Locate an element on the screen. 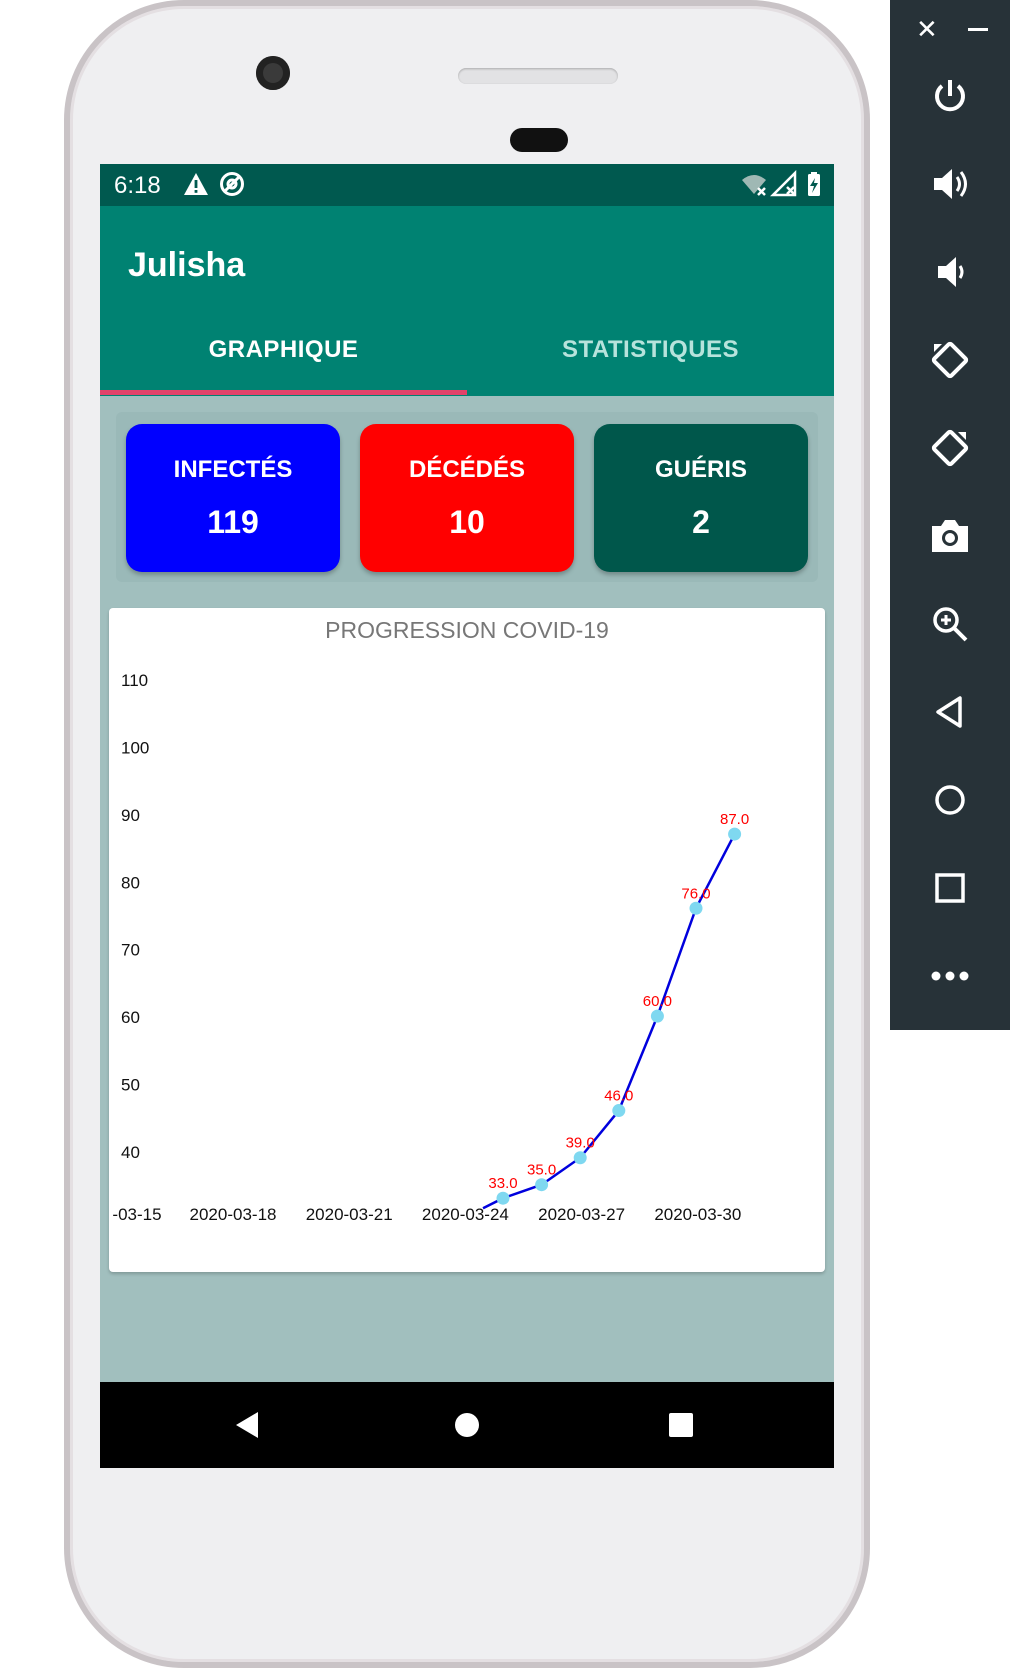  emulator-more-button is located at coordinates (950, 976).